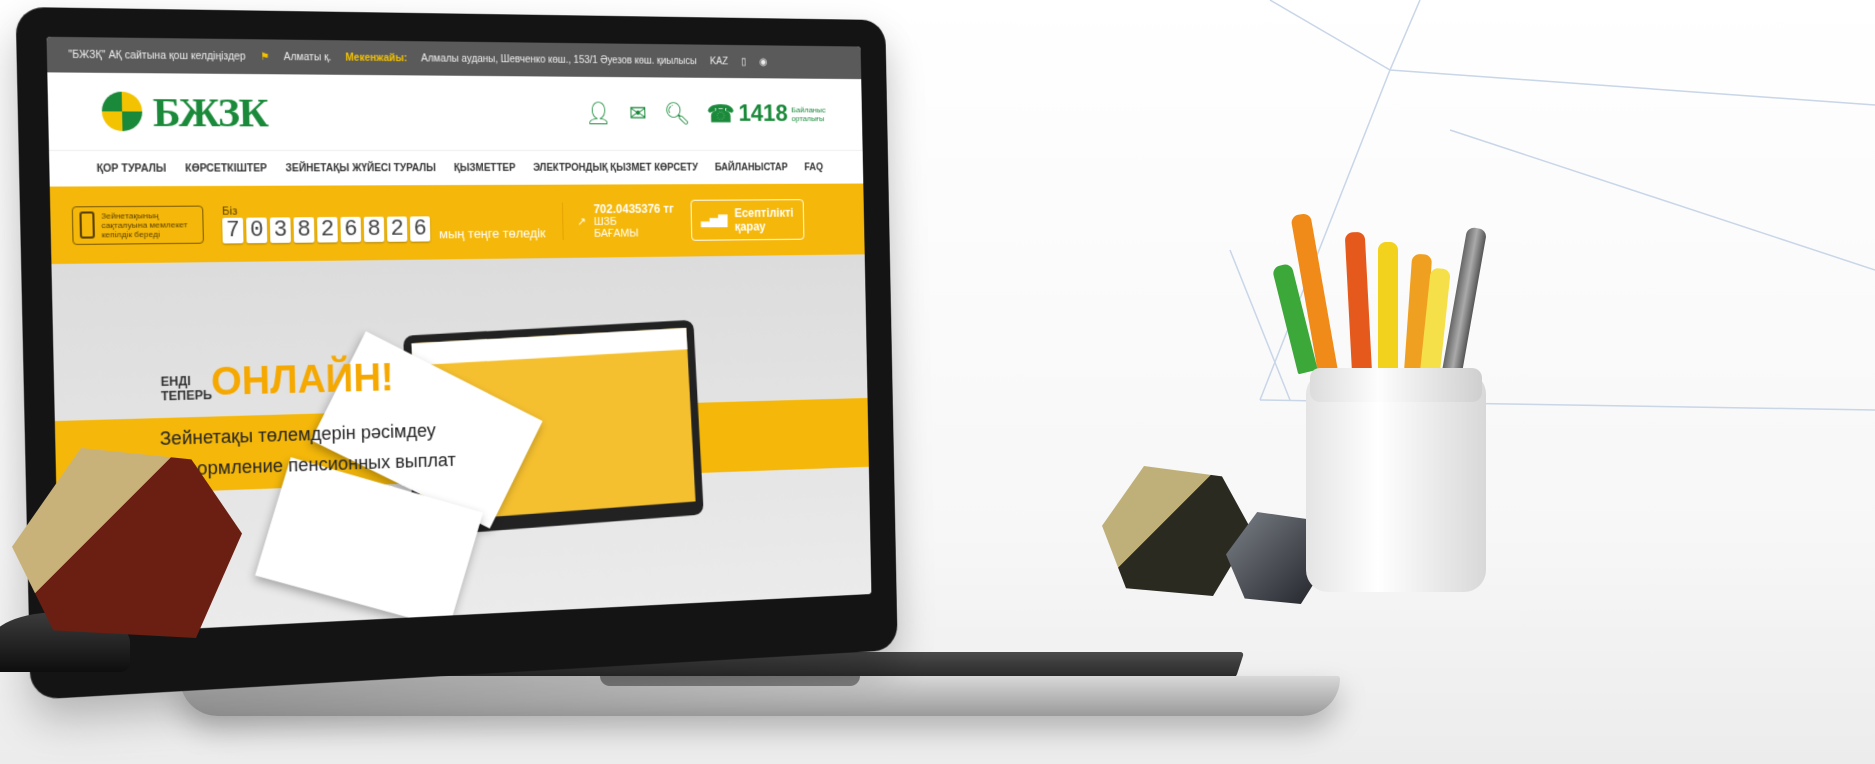 This screenshot has height=764, width=1875. I want to click on mobile-icon: ▯, so click(743, 61).